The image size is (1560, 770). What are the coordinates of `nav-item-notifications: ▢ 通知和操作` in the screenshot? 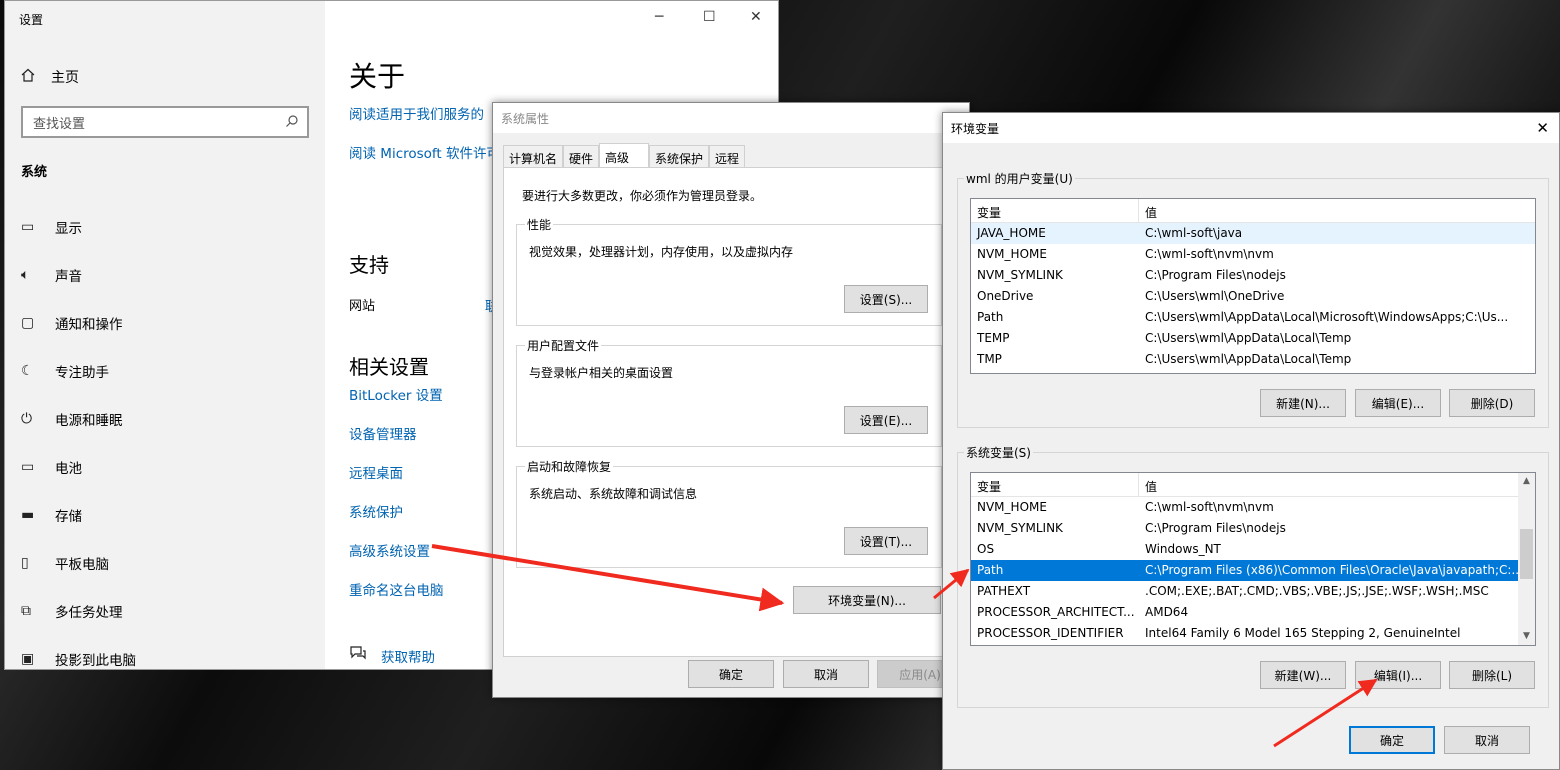 It's located at (165, 323).